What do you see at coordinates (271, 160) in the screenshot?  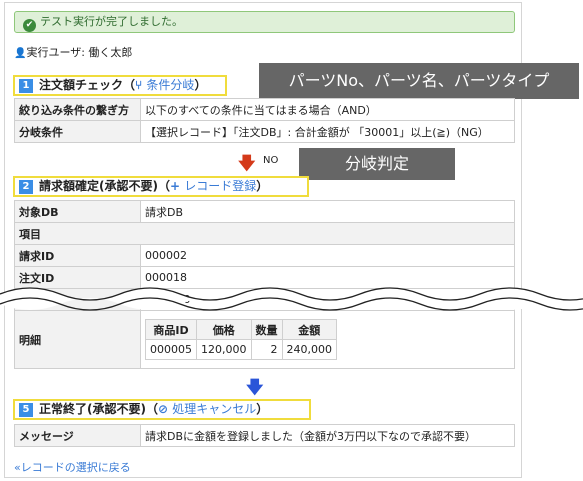 I see `branch-result: NO` at bounding box center [271, 160].